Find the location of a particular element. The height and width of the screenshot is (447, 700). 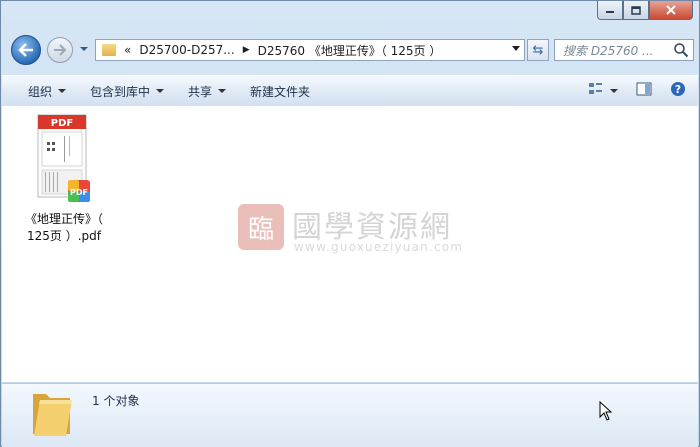

close-icon is located at coordinates (671, 10).